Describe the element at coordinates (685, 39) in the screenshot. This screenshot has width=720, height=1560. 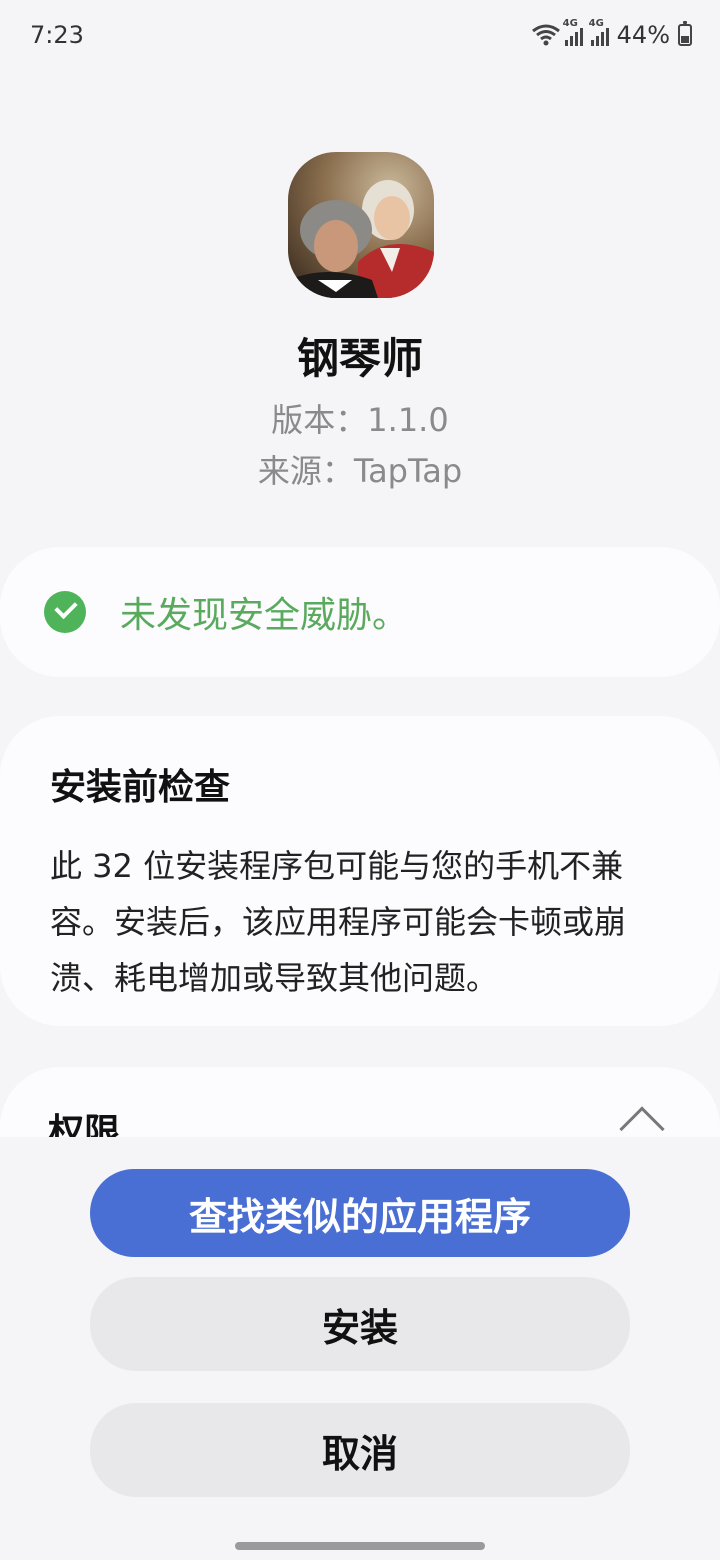
I see `battery-level` at that location.